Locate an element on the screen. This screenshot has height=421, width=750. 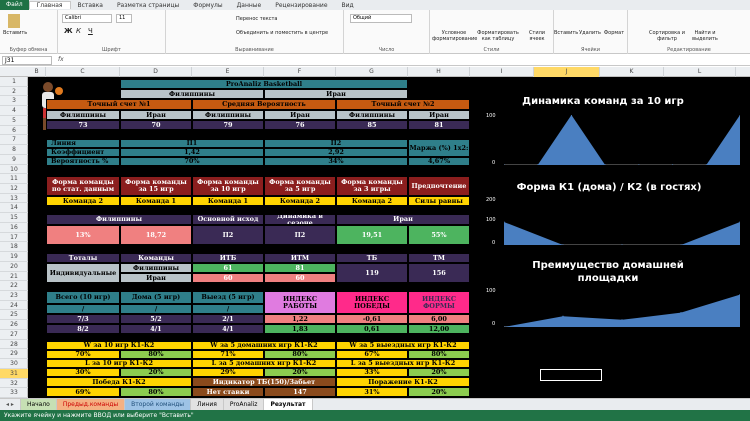
exact-score-value: 70 is located at coordinates (156, 125).